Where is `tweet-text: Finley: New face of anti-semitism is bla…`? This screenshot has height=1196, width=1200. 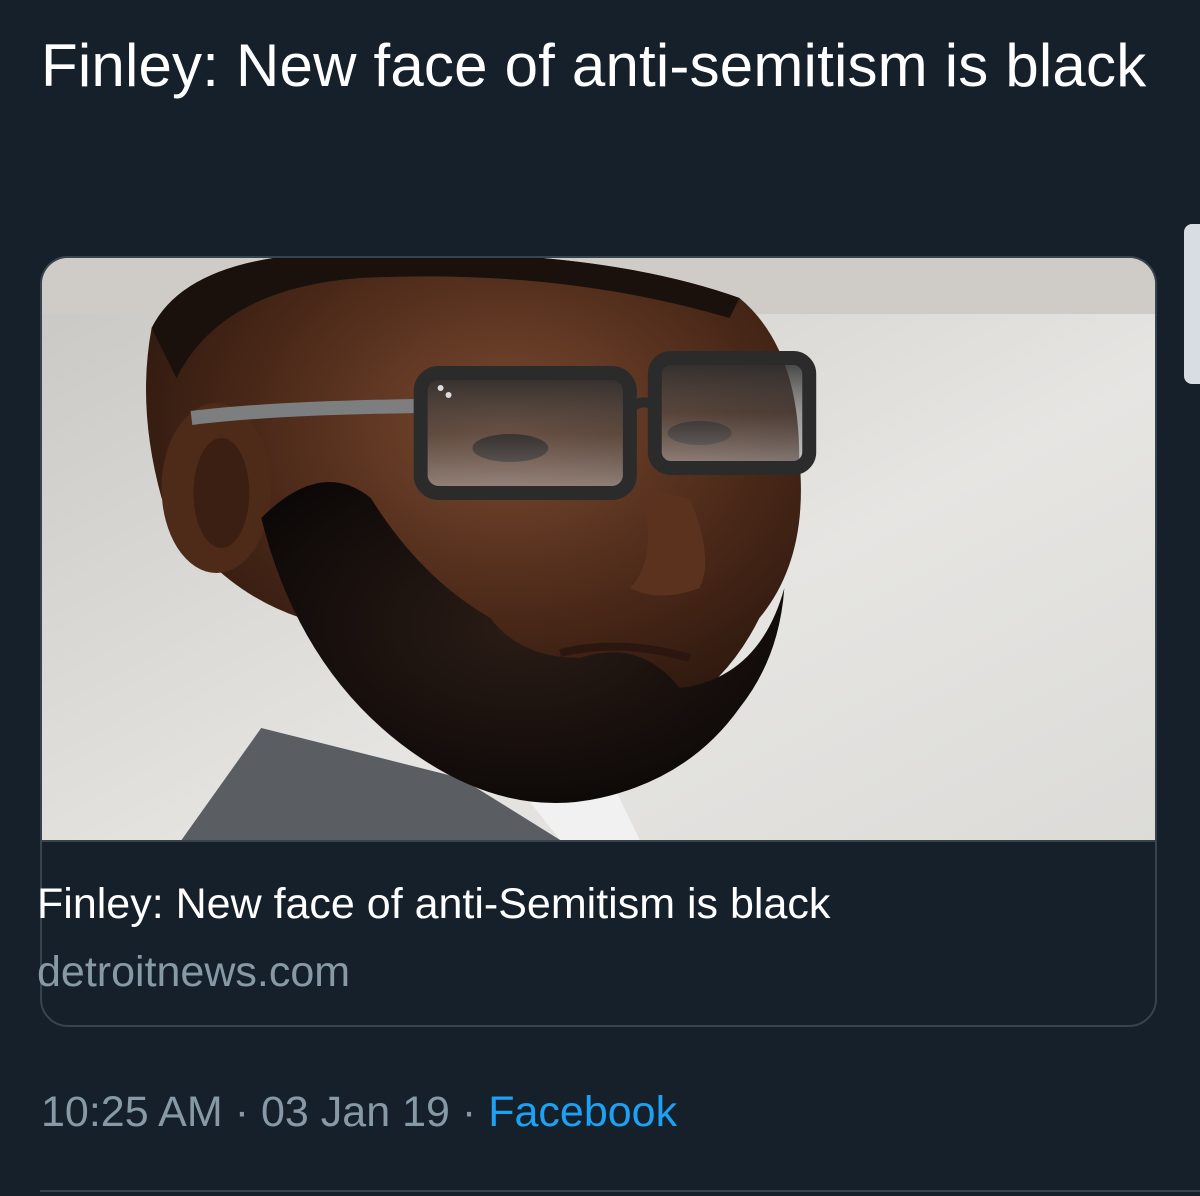 tweet-text: Finley: New face of anti-semitism is bla… is located at coordinates (594, 65).